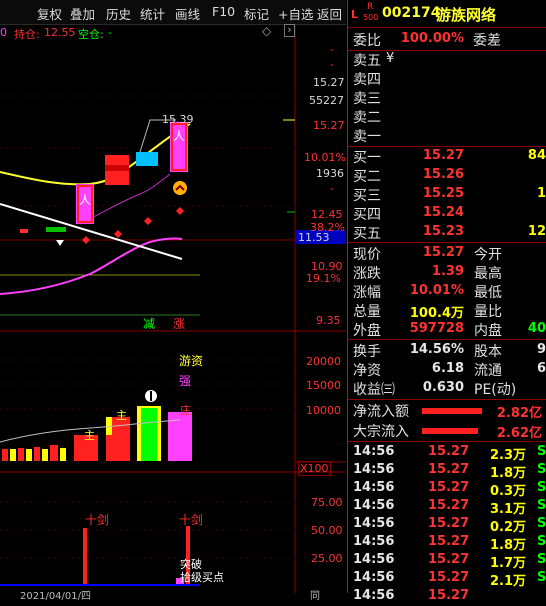  What do you see at coordinates (355, 14) in the screenshot?
I see `badge-l: L` at bounding box center [355, 14].